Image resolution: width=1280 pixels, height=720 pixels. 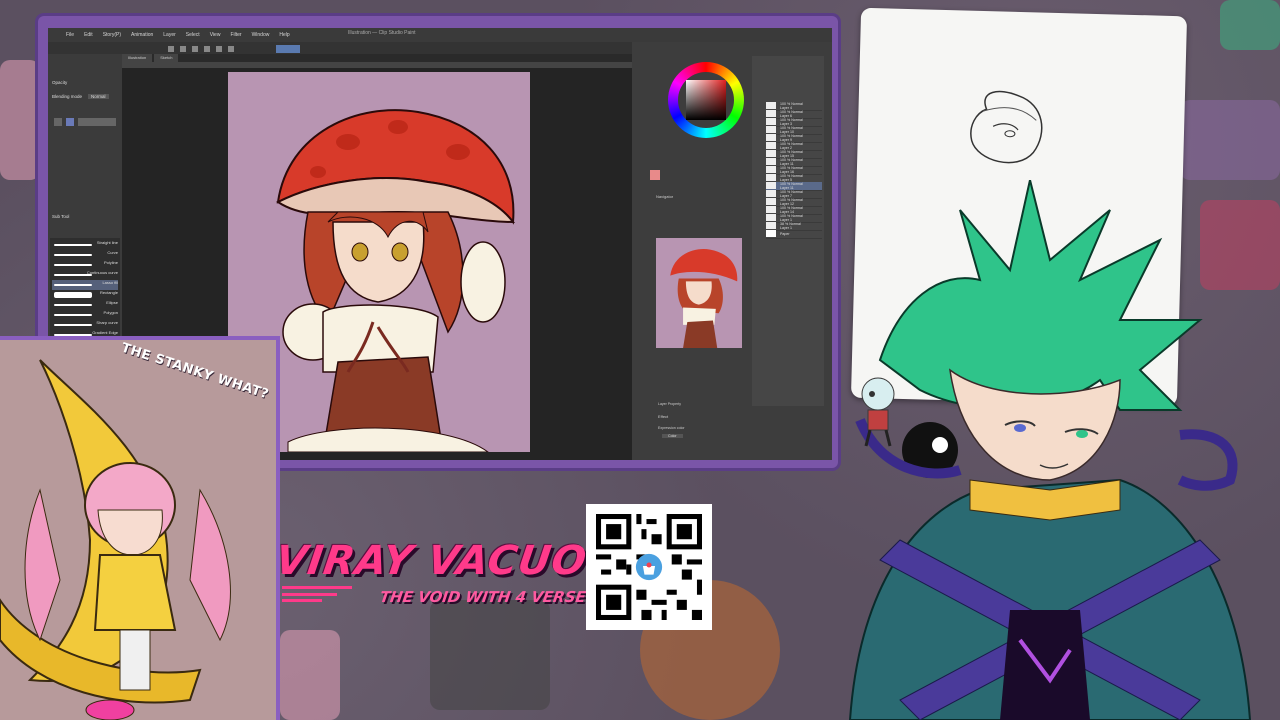 What do you see at coordinates (665, 196) in the screenshot?
I see `navigator-label: Navigator` at bounding box center [665, 196].